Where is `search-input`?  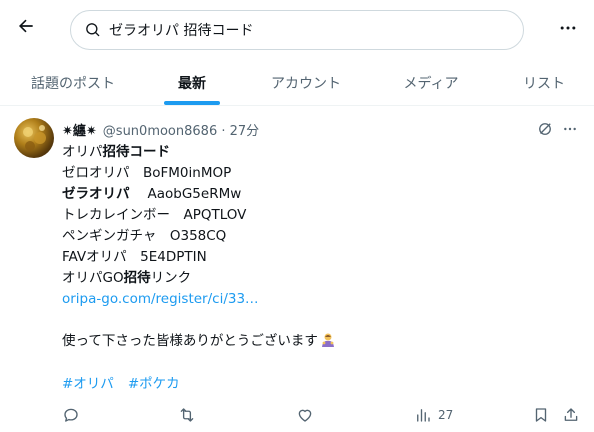
search-input is located at coordinates (309, 30).